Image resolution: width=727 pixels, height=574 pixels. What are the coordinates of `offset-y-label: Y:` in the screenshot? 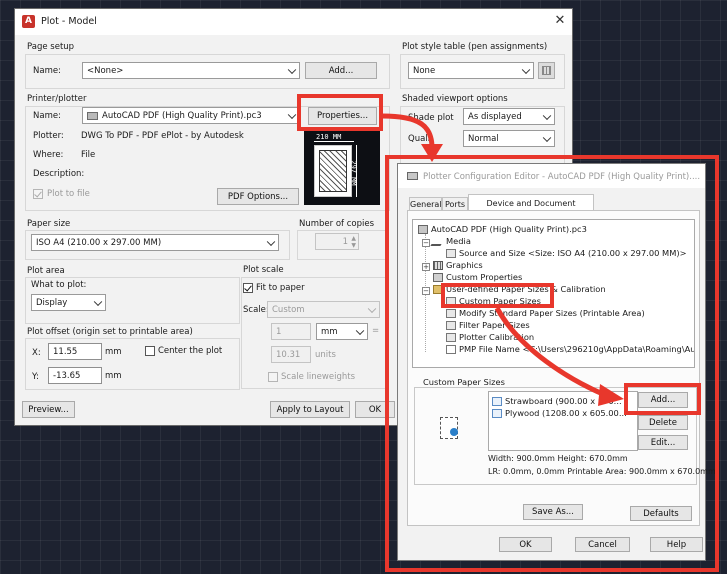 It's located at (35, 377).